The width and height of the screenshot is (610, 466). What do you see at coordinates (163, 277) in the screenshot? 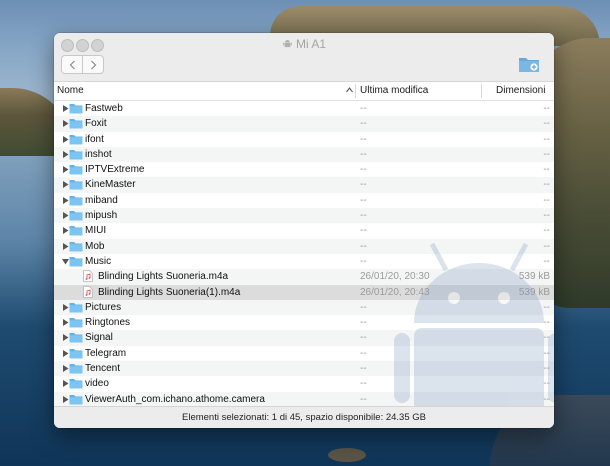
I see `row-name: Blinding Lights Suoneria.m4a` at bounding box center [163, 277].